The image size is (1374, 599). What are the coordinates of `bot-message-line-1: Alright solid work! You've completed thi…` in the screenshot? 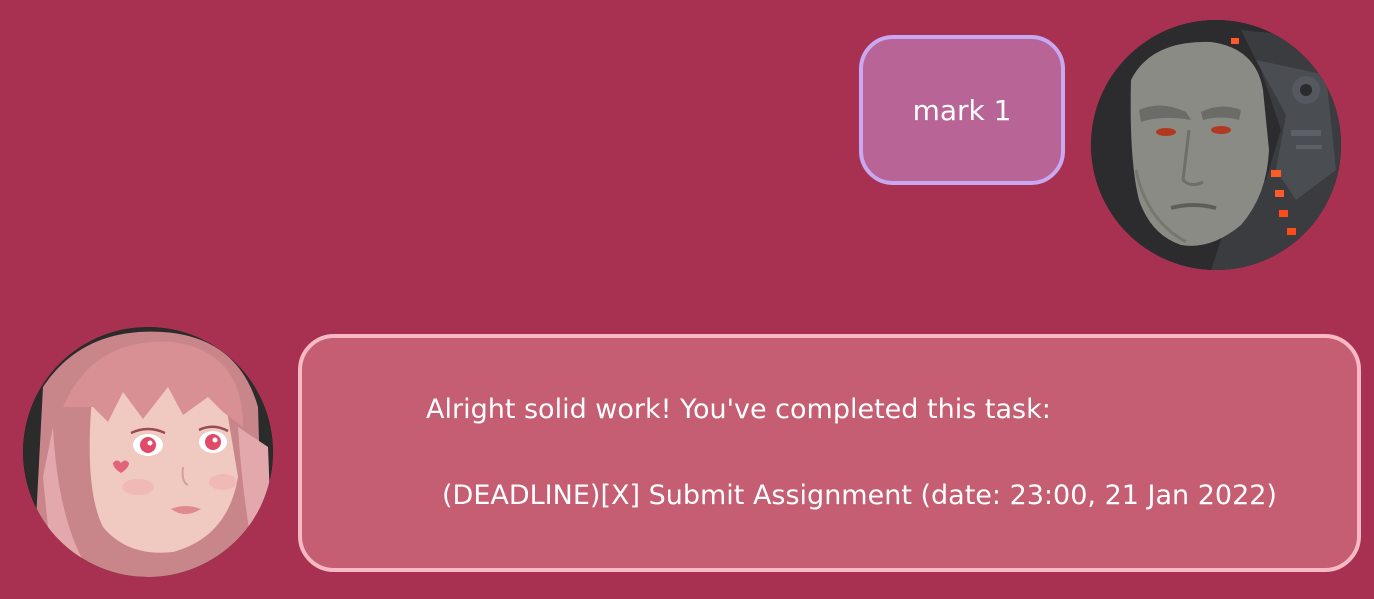 It's located at (738, 409).